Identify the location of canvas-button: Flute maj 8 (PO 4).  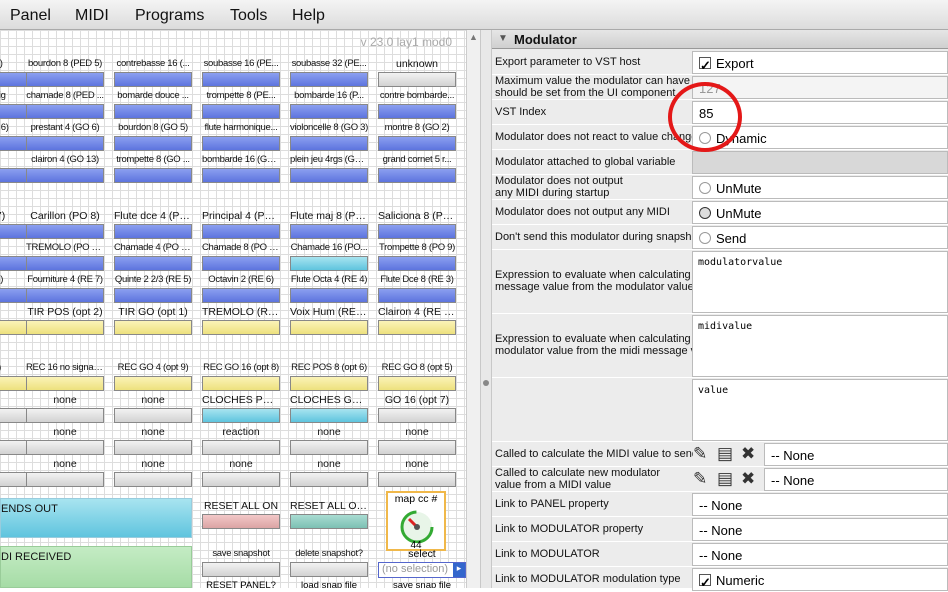
(329, 225).